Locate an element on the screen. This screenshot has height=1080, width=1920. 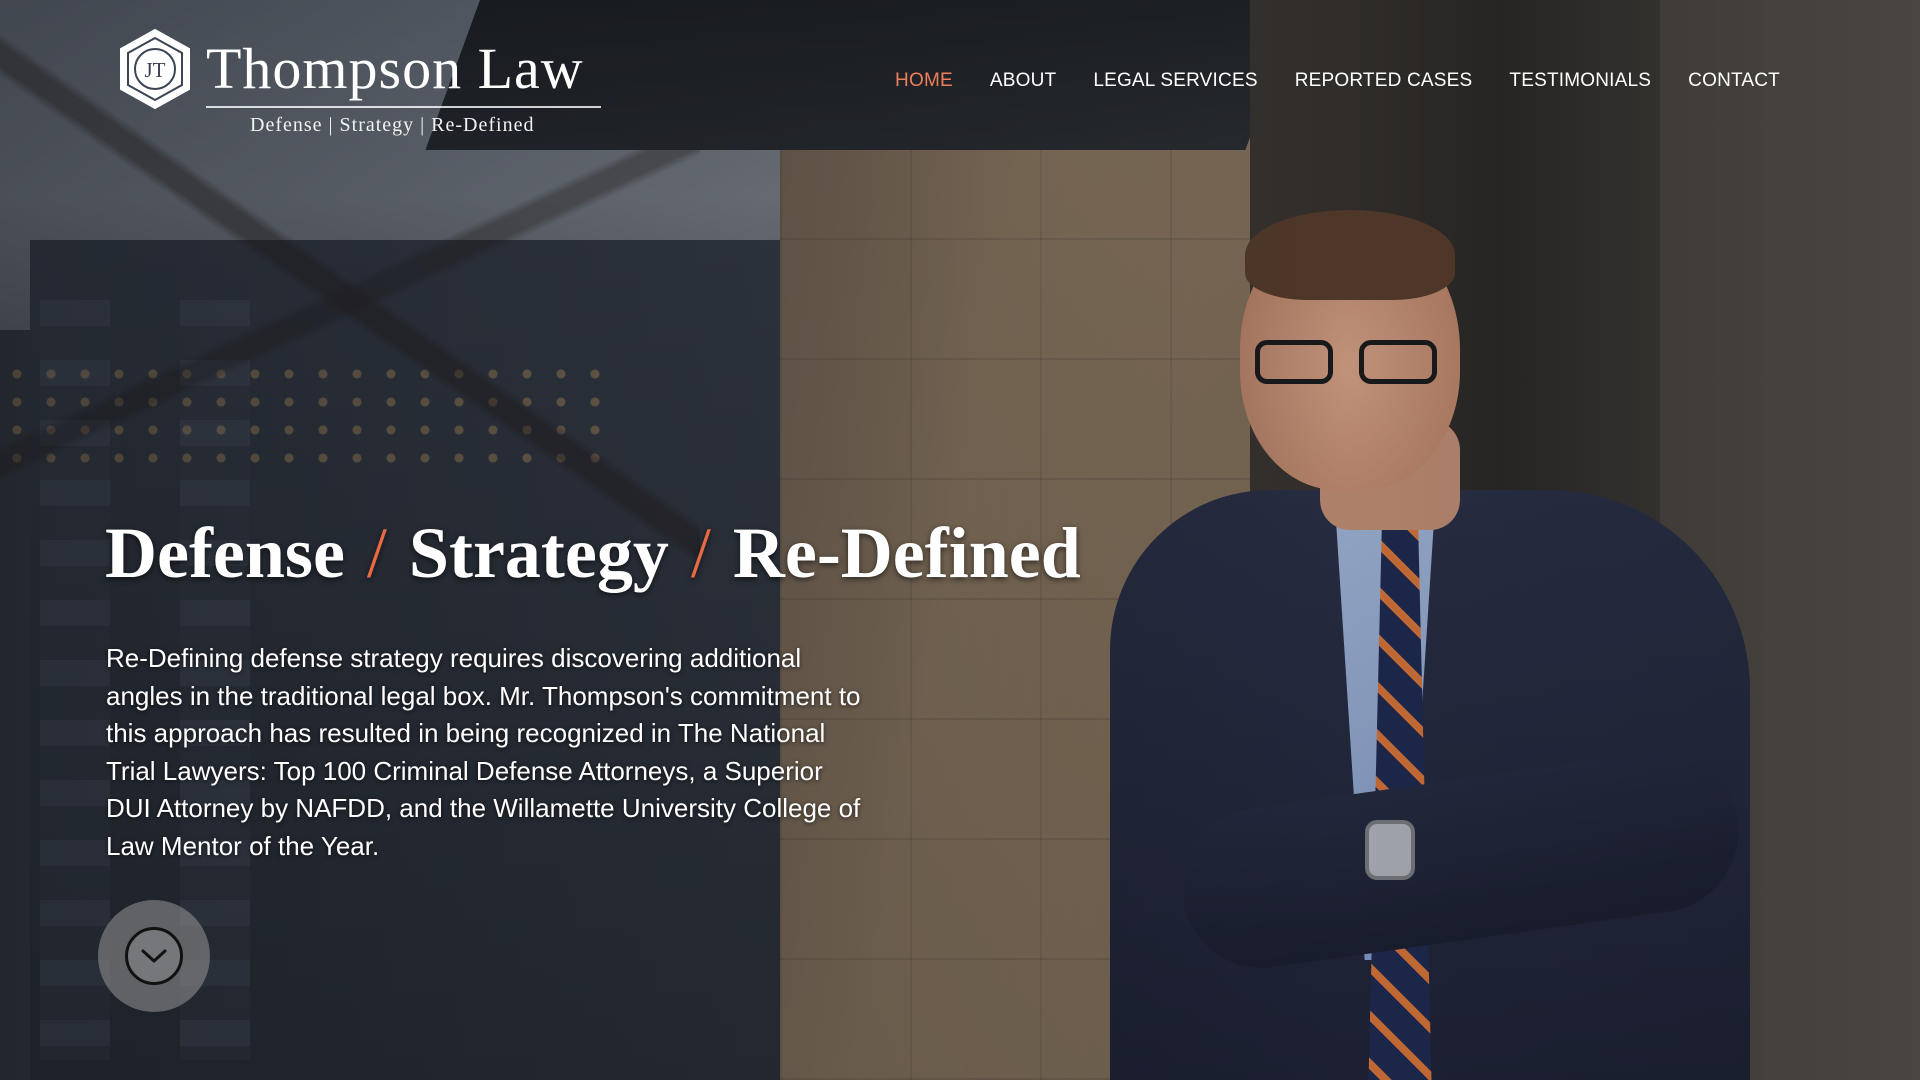
nav-item-home: HOME is located at coordinates (924, 81).